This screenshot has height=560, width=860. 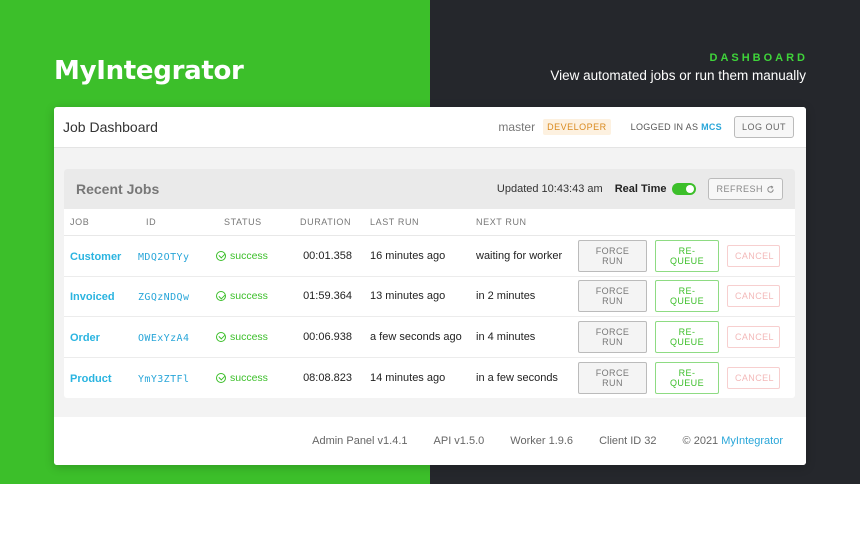 I want to click on logout-button: LOG OUT, so click(x=763, y=127).